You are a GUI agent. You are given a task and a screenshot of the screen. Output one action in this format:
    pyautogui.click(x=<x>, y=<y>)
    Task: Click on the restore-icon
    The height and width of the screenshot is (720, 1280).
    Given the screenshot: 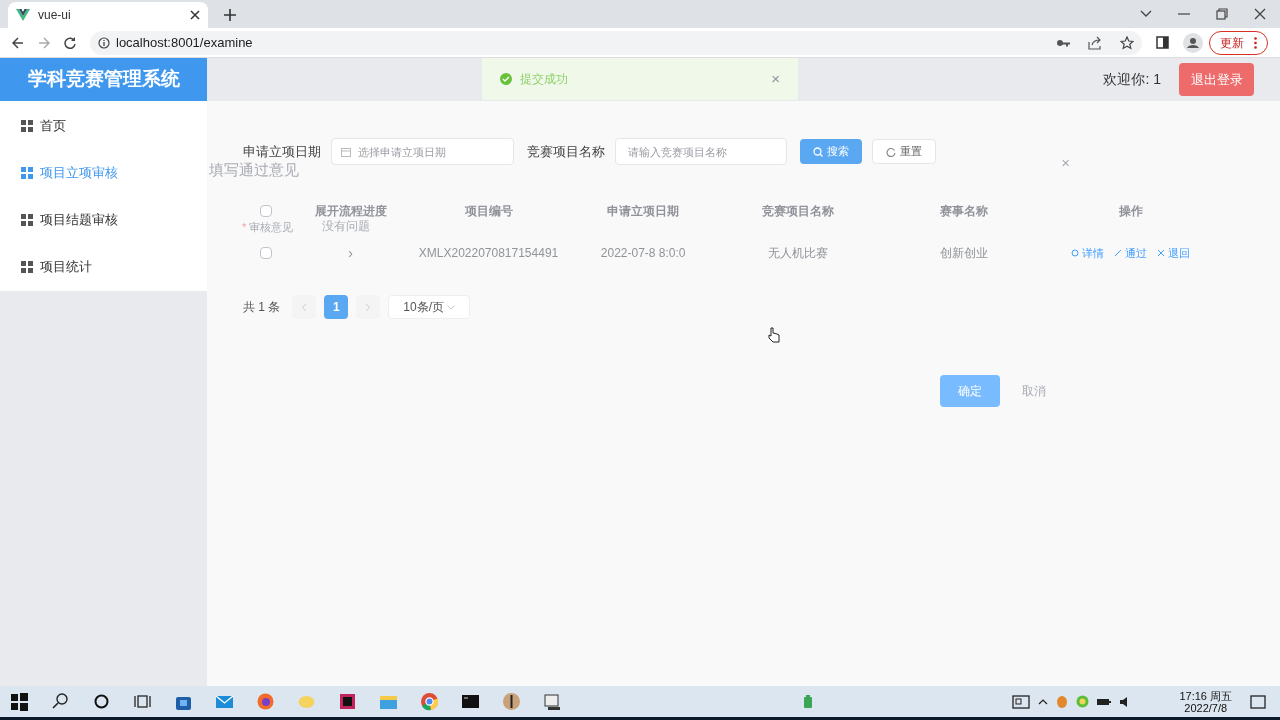 What is the action you would take?
    pyautogui.click(x=1222, y=14)
    